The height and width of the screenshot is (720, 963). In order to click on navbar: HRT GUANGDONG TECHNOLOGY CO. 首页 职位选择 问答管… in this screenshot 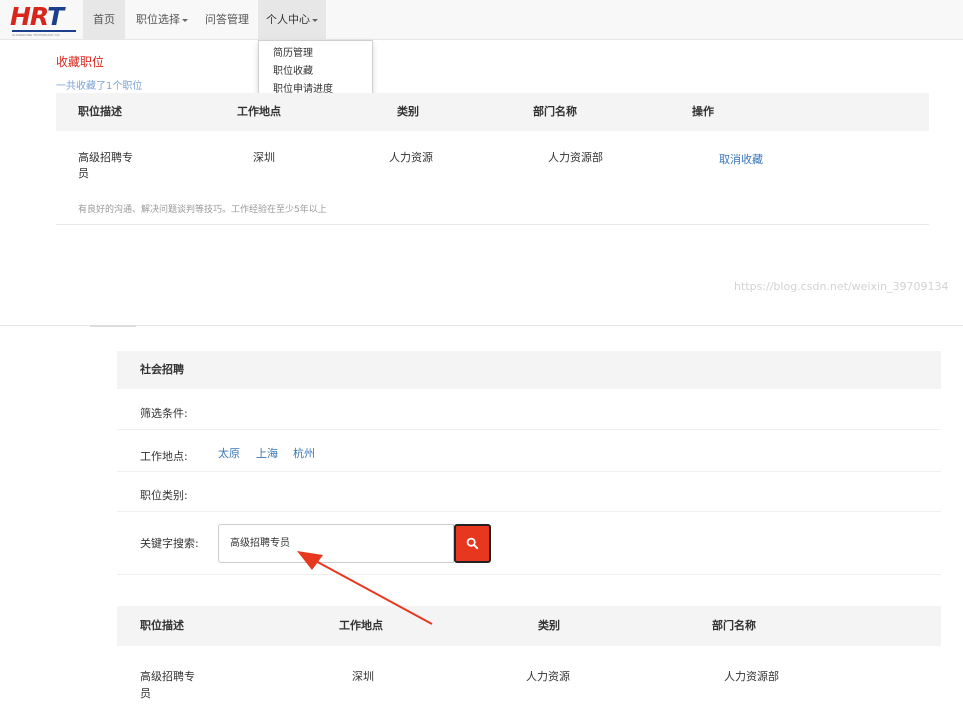, I will do `click(481, 20)`.